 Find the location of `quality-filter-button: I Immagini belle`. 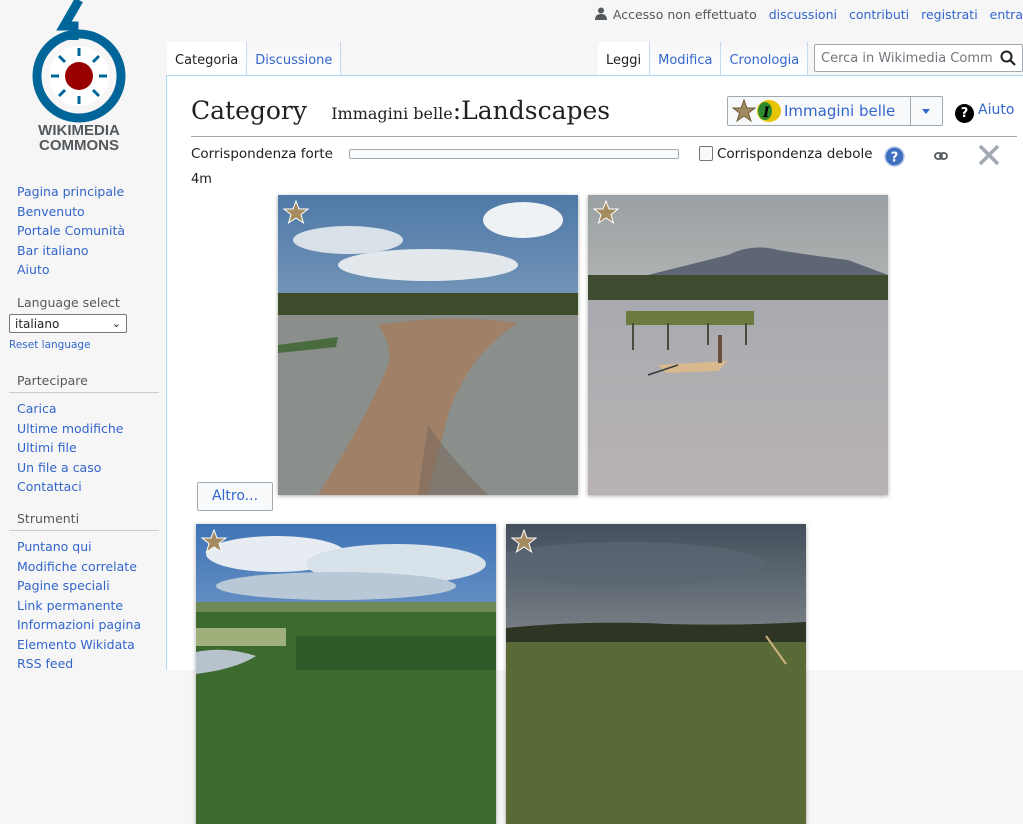

quality-filter-button: I Immagini belle is located at coordinates (835, 111).